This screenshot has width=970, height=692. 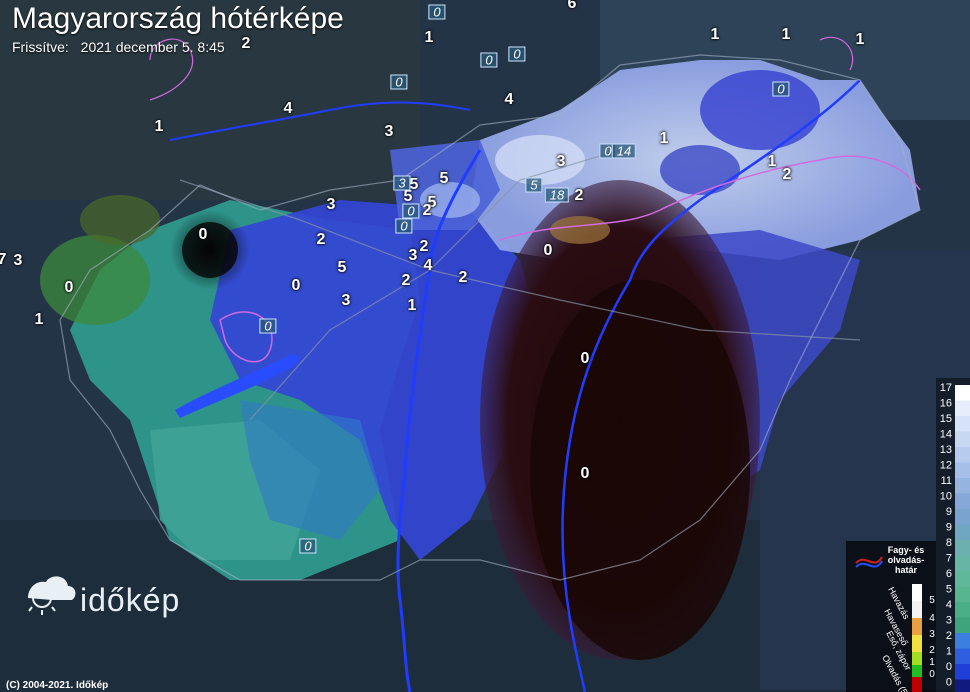 What do you see at coordinates (949, 636) in the screenshot?
I see `scale-value: 2` at bounding box center [949, 636].